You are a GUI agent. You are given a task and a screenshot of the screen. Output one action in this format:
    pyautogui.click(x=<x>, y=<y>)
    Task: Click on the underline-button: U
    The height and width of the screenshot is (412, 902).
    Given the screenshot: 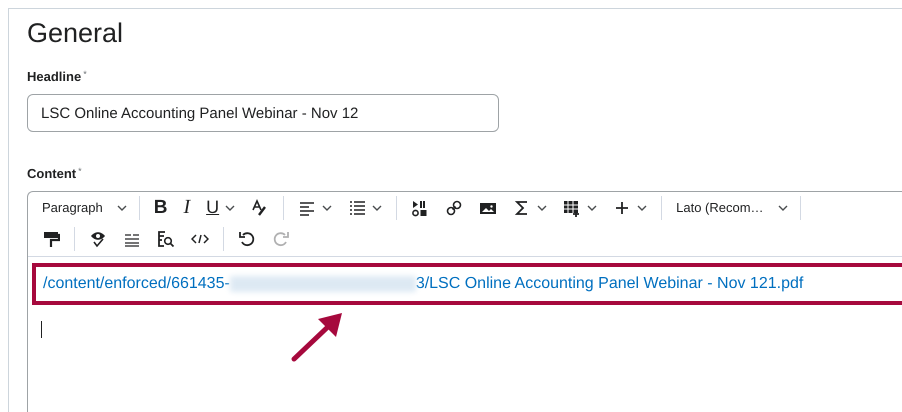 What is the action you would take?
    pyautogui.click(x=221, y=207)
    